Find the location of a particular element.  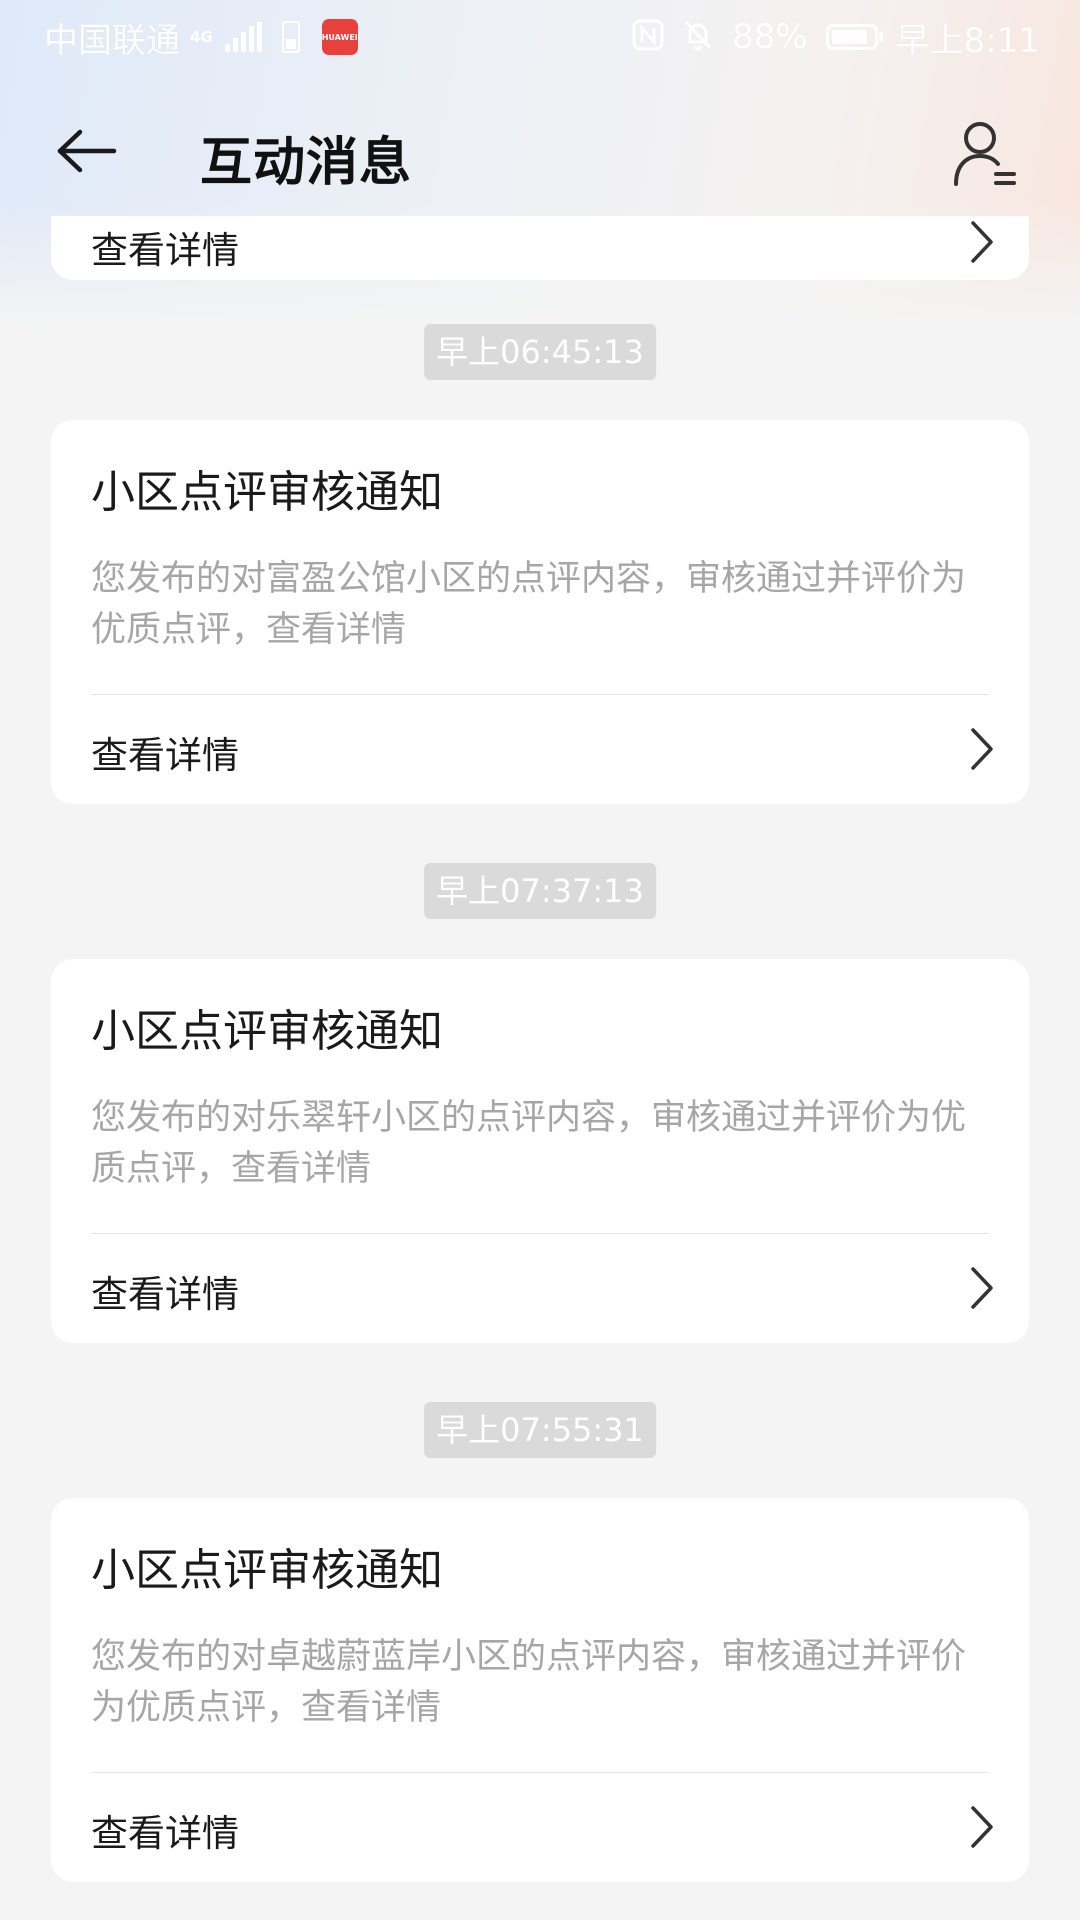

page-title: 互动消息 is located at coordinates (306, 163).